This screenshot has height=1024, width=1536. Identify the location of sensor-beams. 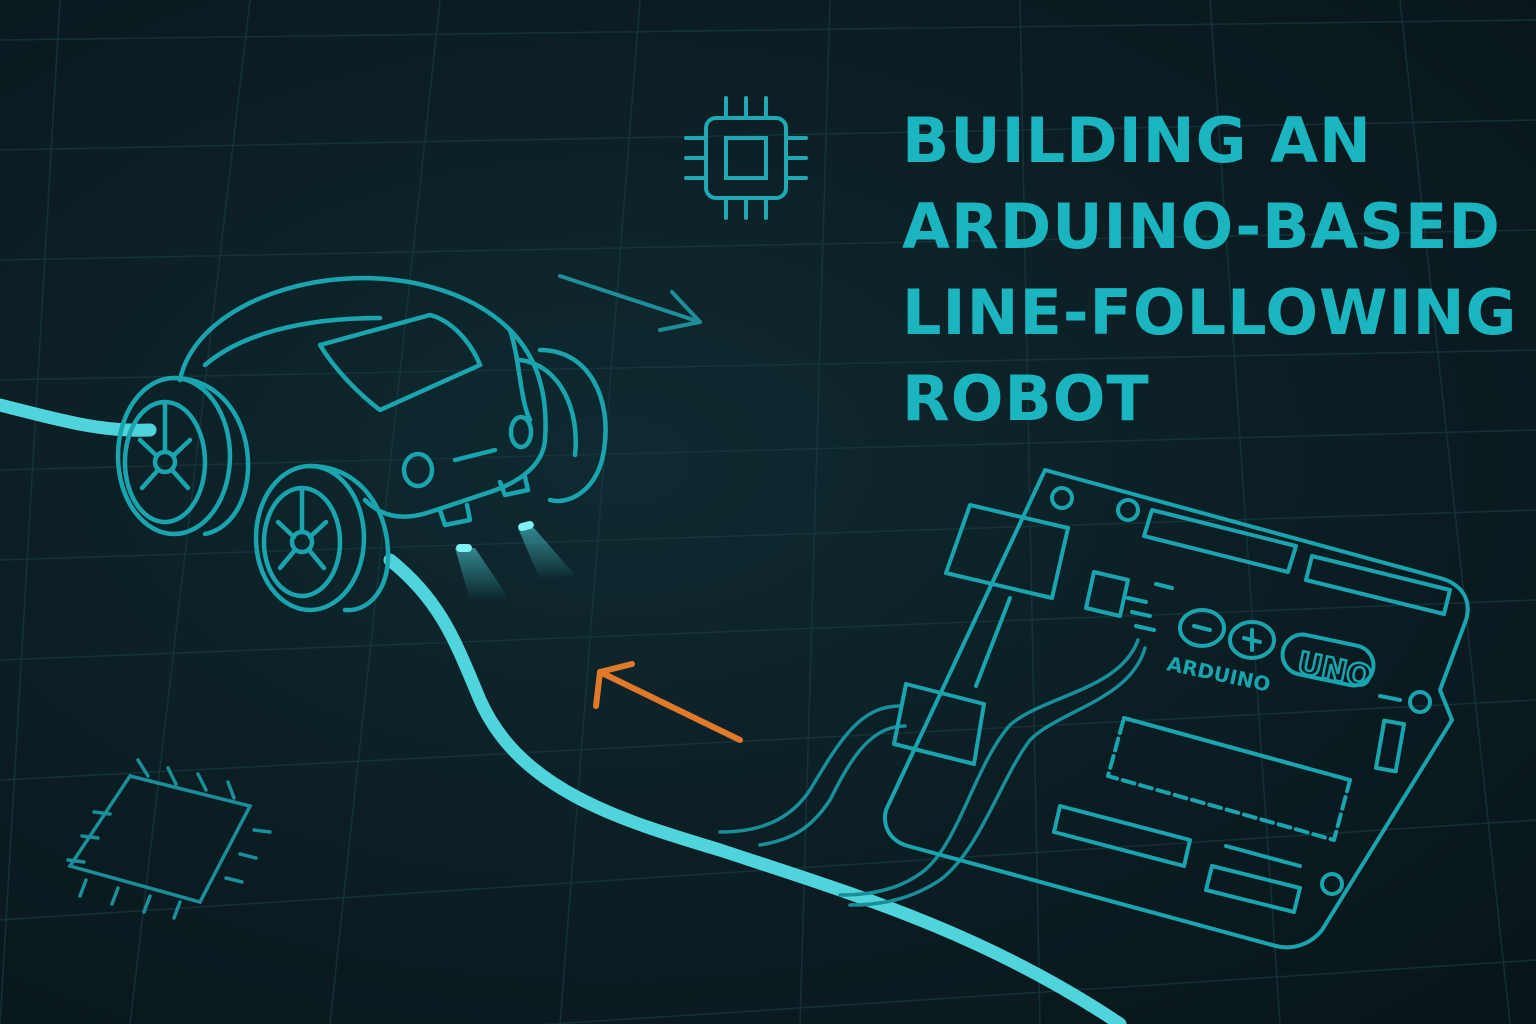
(515, 560).